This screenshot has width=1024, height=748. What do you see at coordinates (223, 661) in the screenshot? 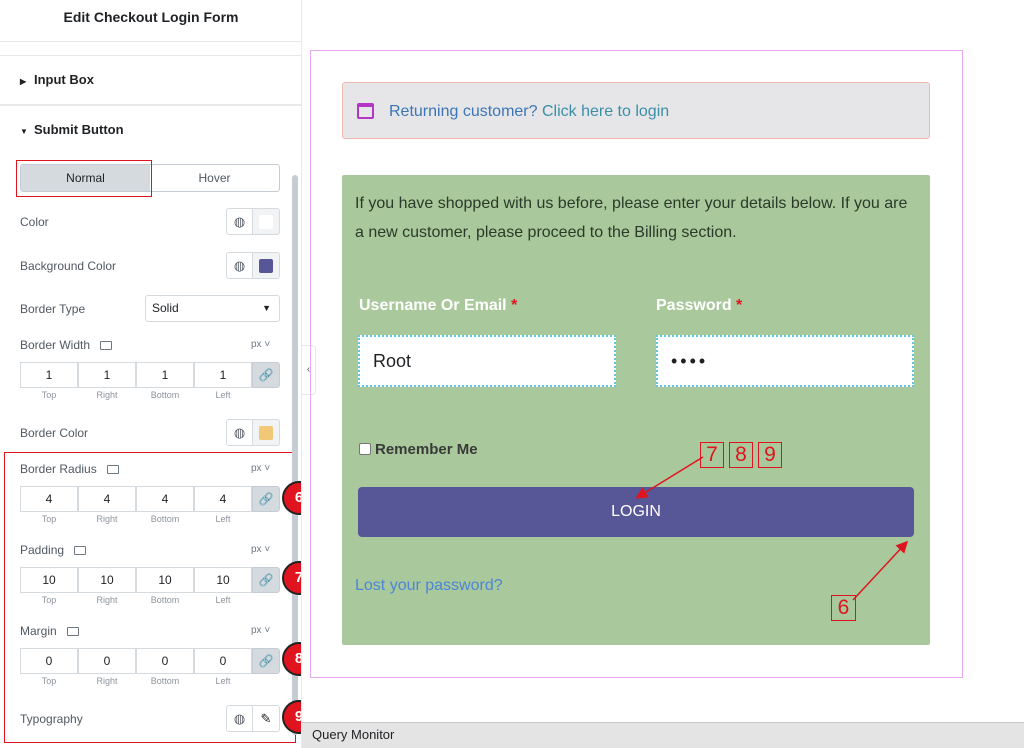
I see `dim-left-input: 0` at bounding box center [223, 661].